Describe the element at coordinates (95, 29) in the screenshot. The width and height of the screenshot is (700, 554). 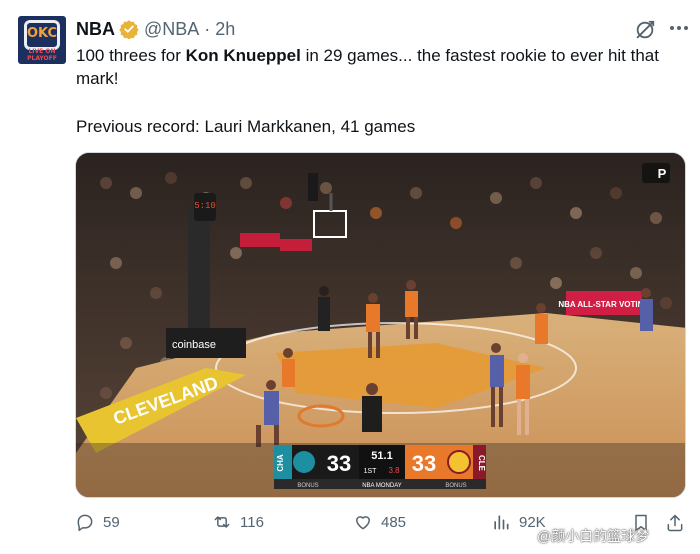
I see `account-name: NBA` at that location.